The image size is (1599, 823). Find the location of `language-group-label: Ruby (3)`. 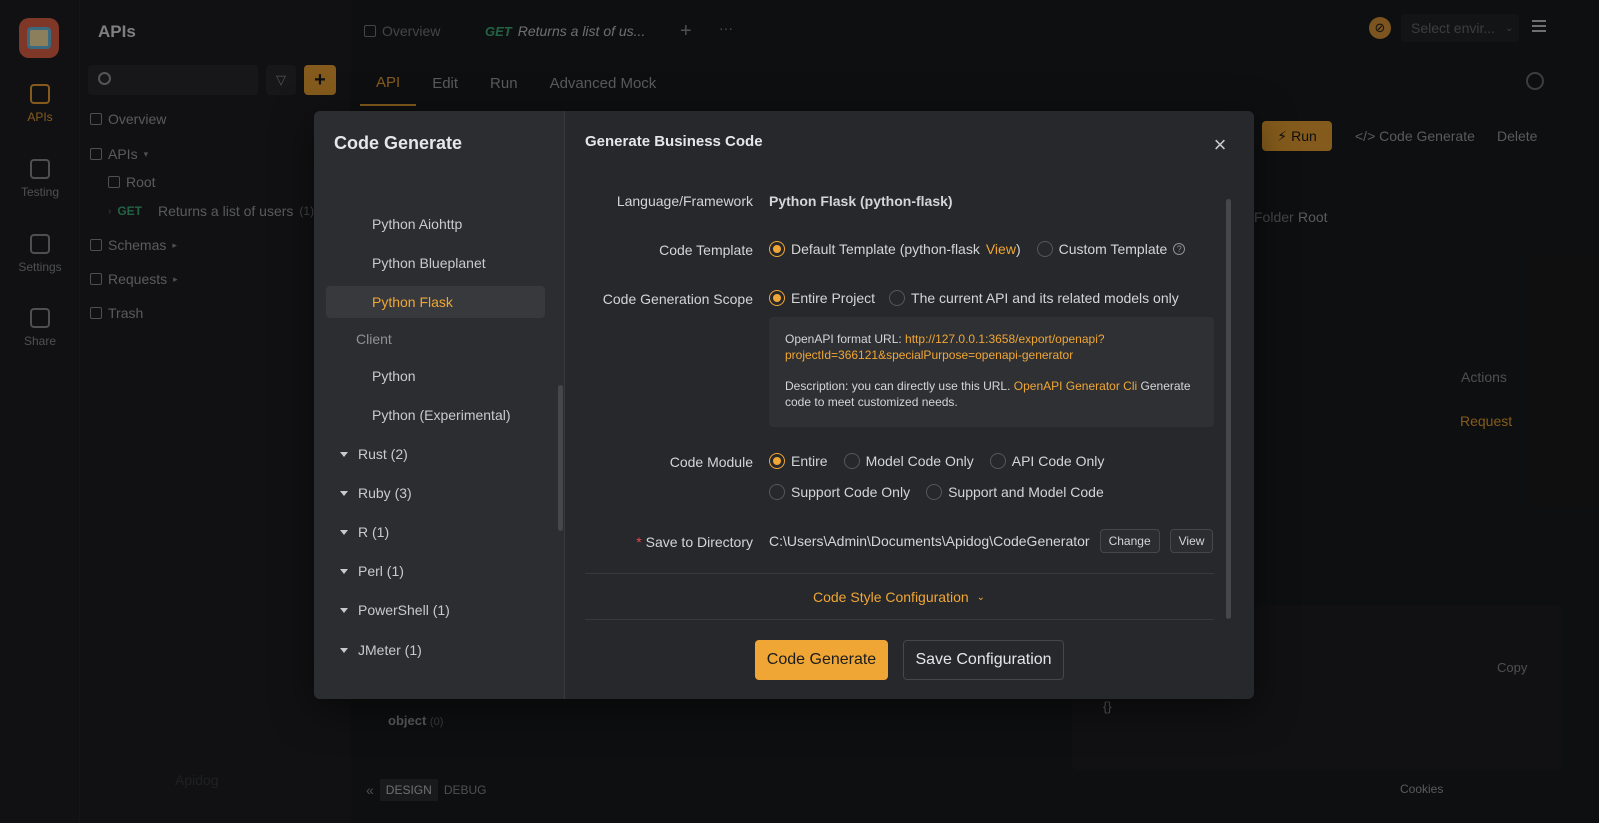

language-group-label: Ruby (3) is located at coordinates (385, 493).